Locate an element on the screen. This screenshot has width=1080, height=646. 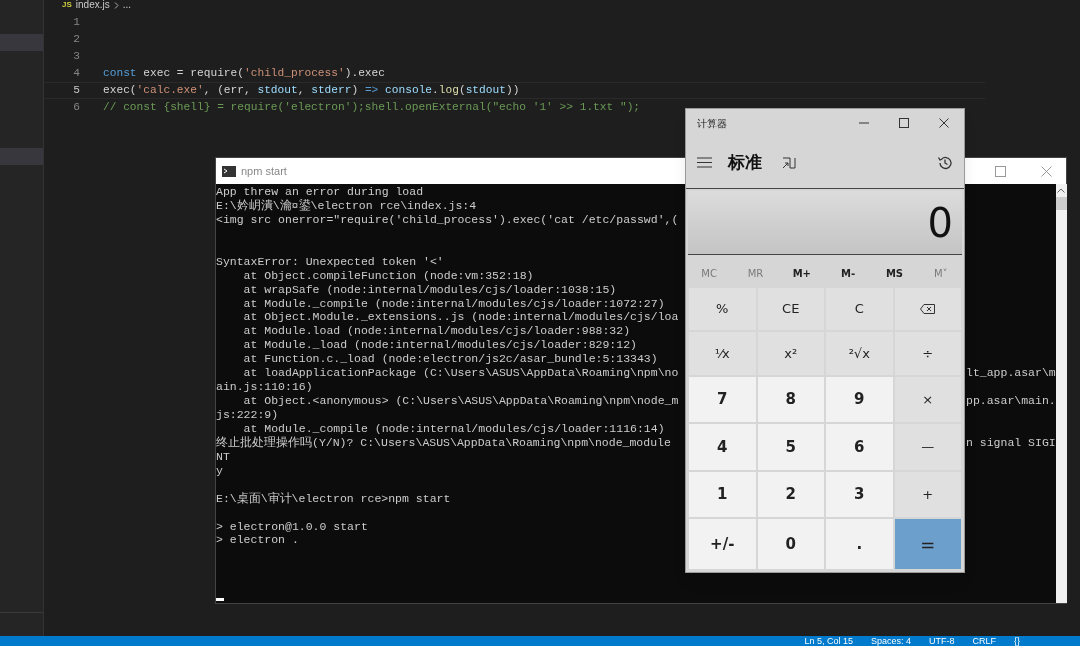
terminal-line: at Module.load (node:internal/modules/cjs/loader:988:32) is located at coordinates (436, 331).